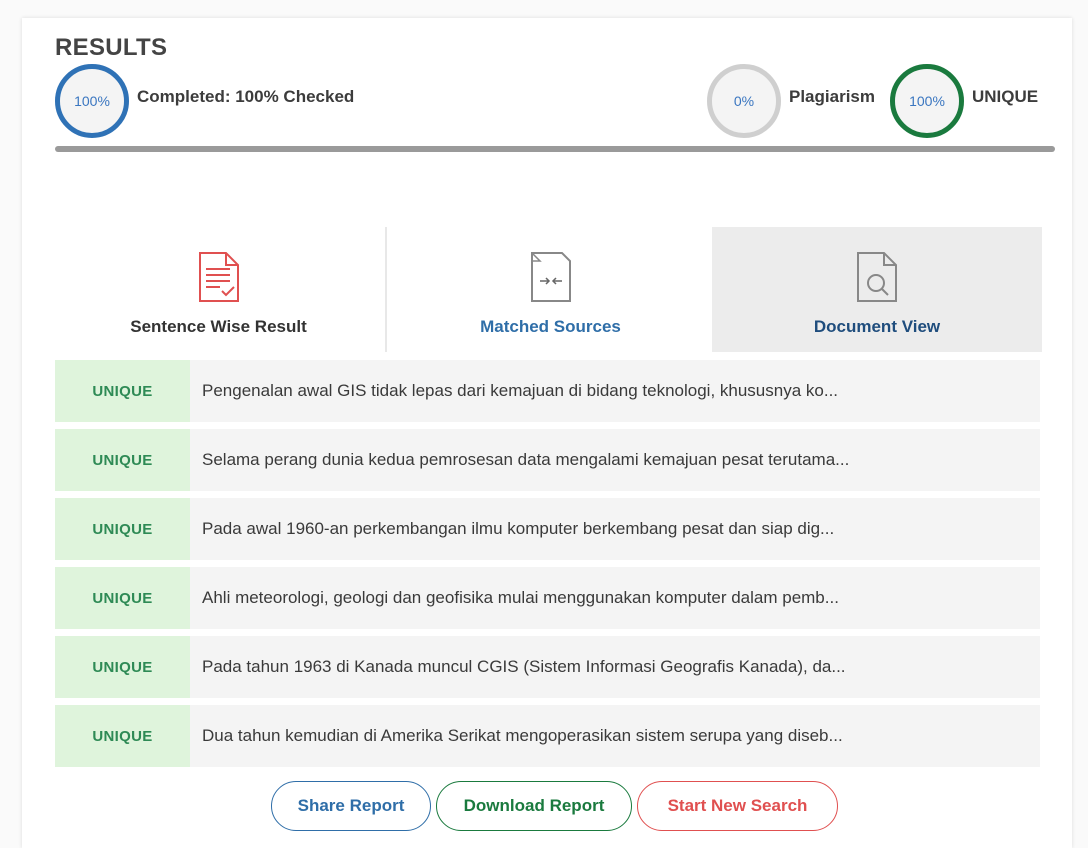 The image size is (1088, 848). Describe the element at coordinates (832, 96) in the screenshot. I see `plagiarism-label: Plagiarism` at that location.